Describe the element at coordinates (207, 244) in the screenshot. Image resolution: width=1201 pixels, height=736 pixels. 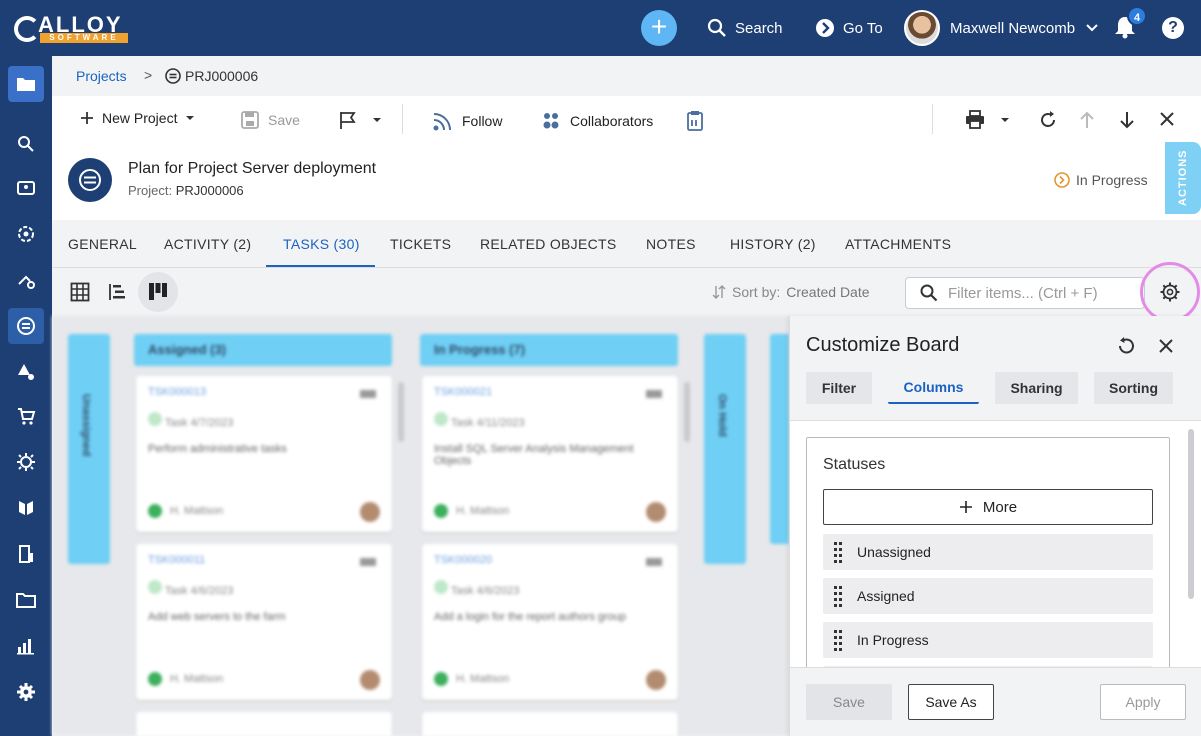
I see `tab-activity: ACTIVITY (2)` at that location.